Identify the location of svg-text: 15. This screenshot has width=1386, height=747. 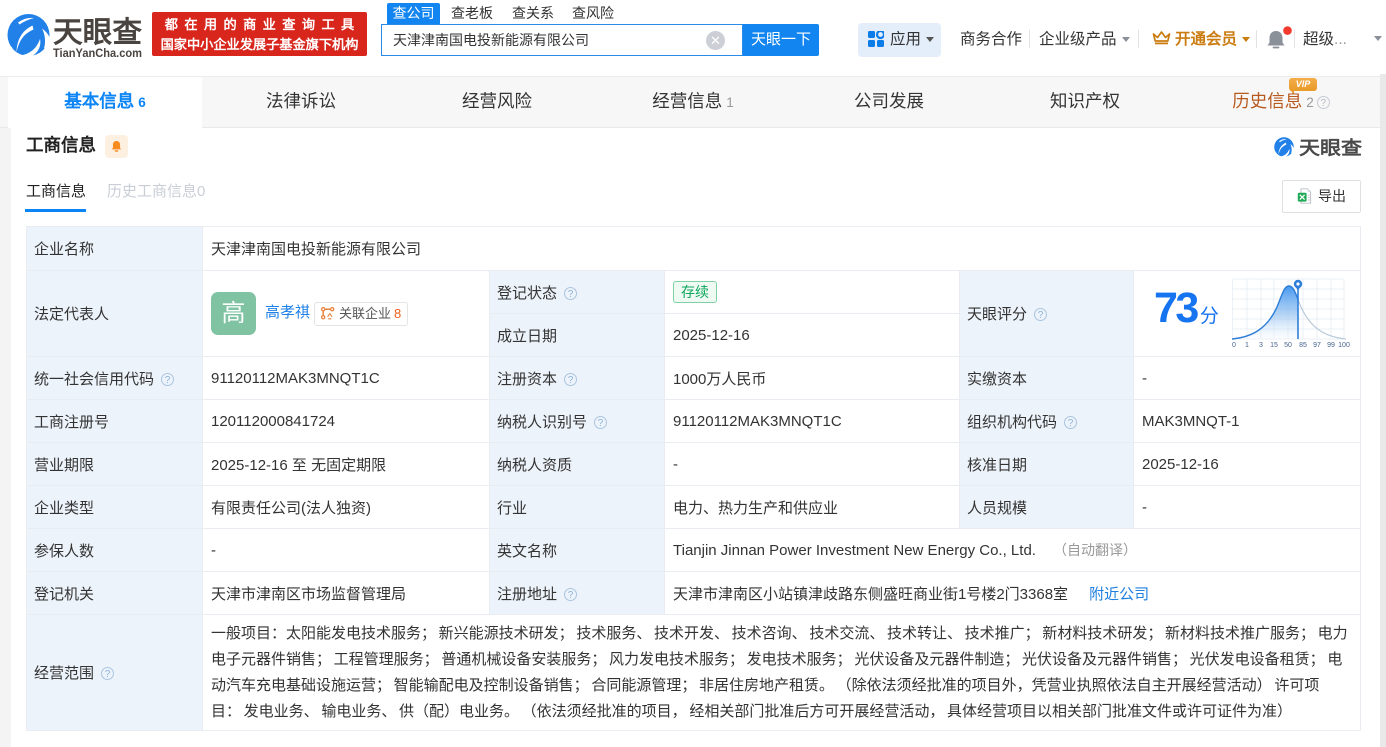
(1274, 344).